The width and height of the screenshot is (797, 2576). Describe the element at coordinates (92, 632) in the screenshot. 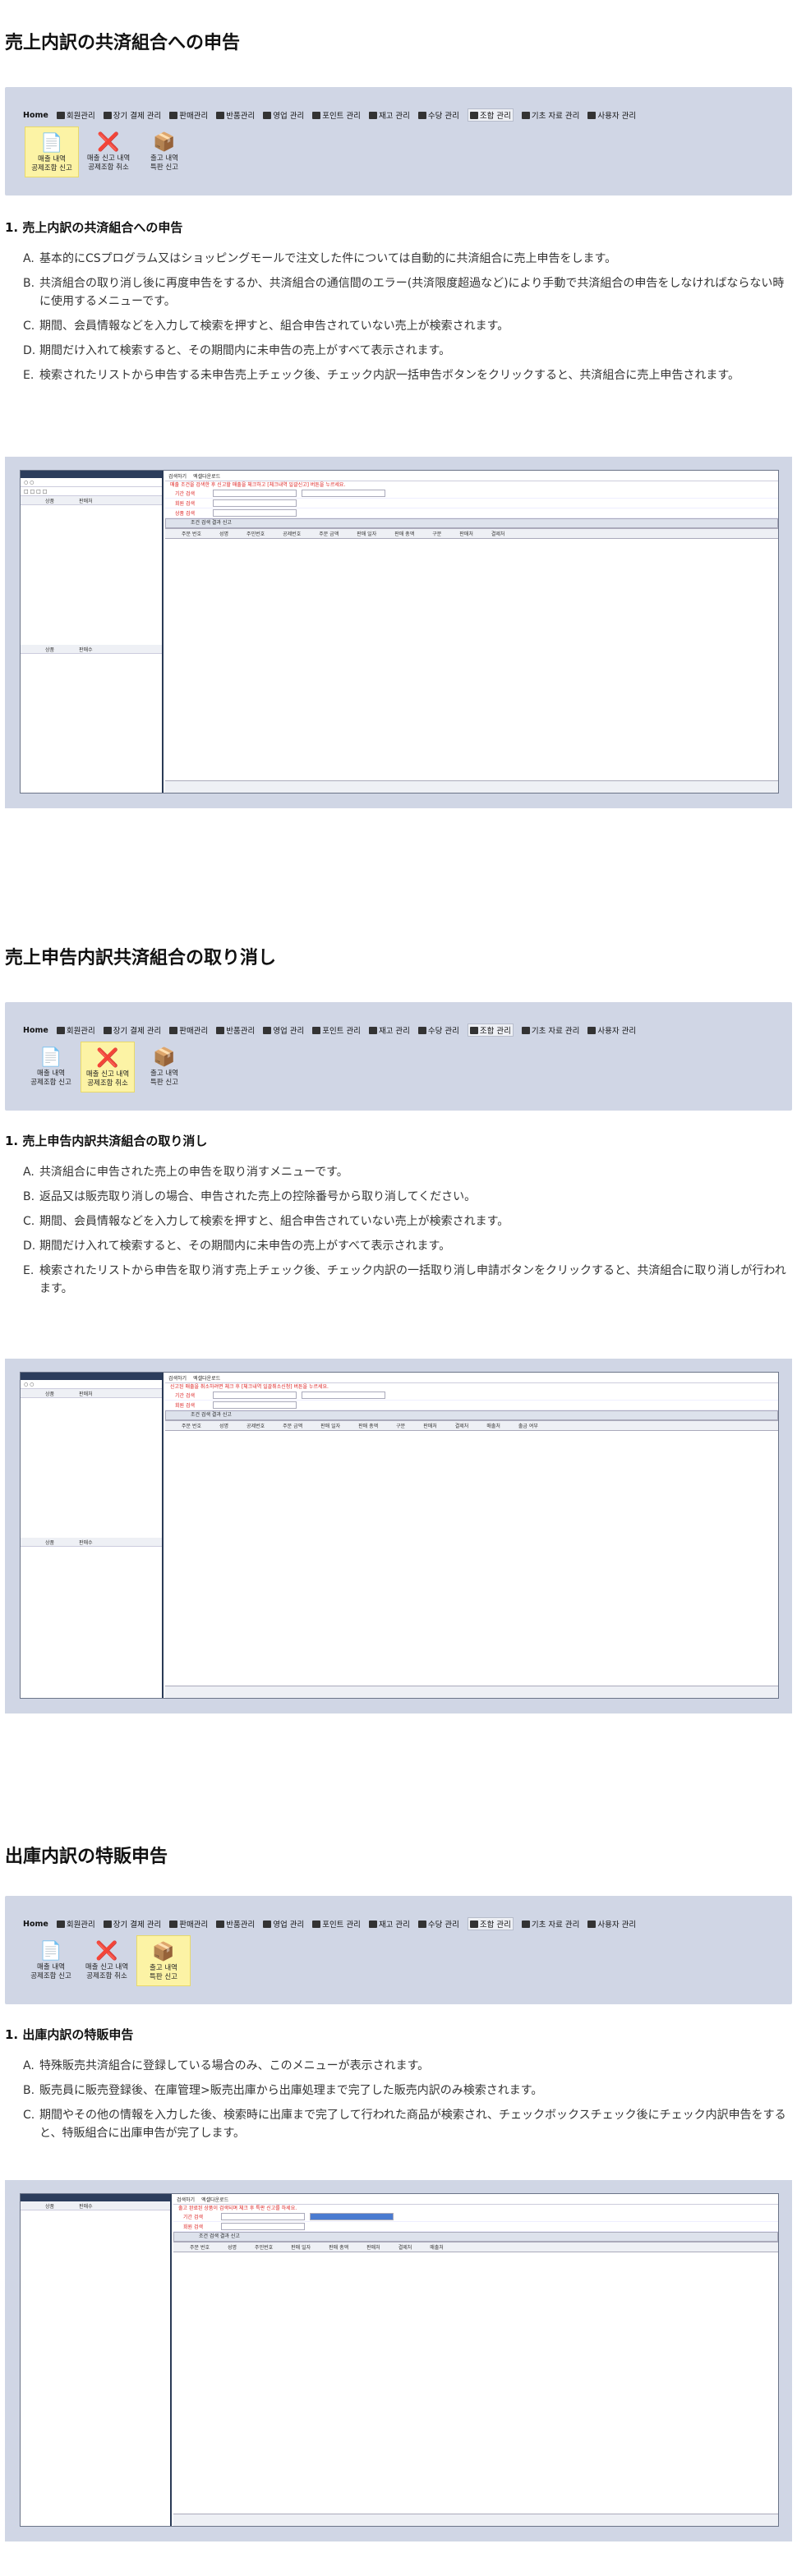

I see `left-panel: ○ ○ □ □ □ □ 상품 판매처 상품 판매수` at that location.